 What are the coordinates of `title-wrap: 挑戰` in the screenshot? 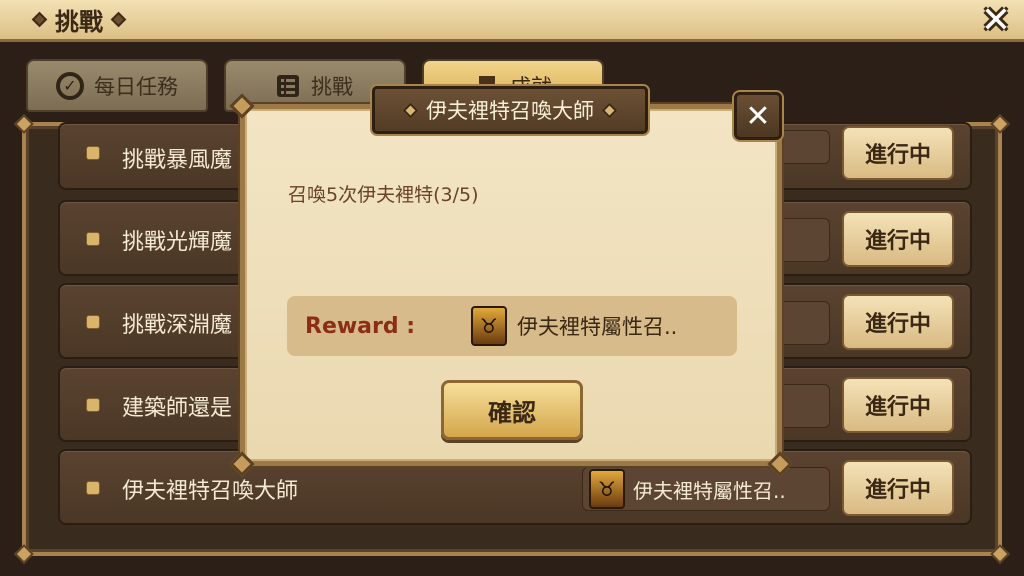 It's located at (79, 19).